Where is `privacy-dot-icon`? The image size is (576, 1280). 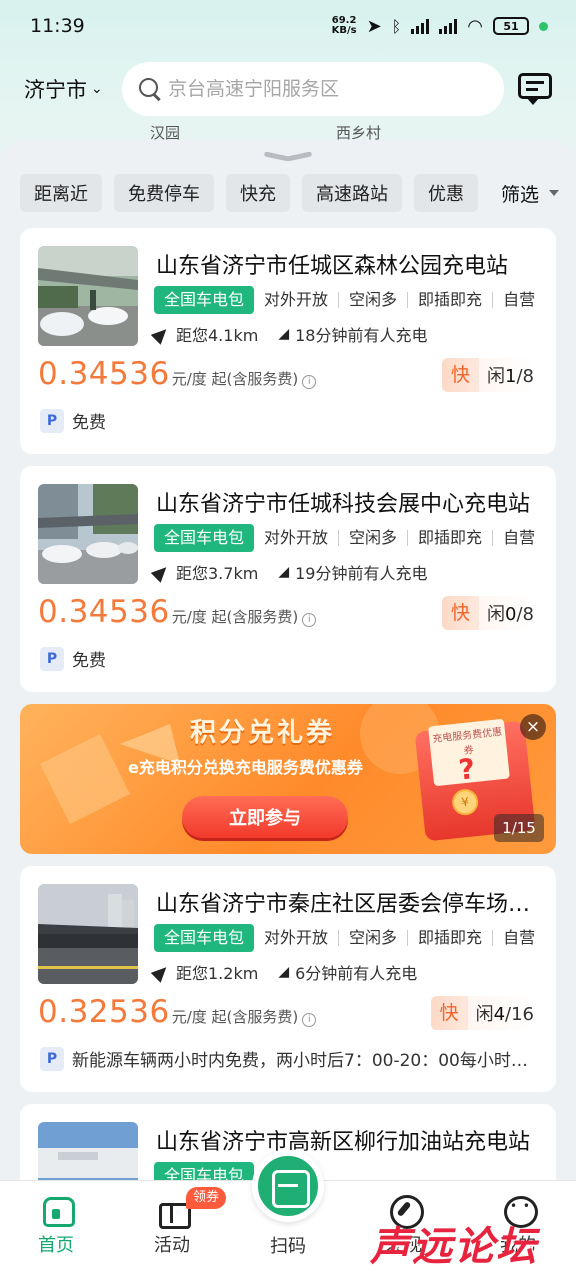 privacy-dot-icon is located at coordinates (543, 26).